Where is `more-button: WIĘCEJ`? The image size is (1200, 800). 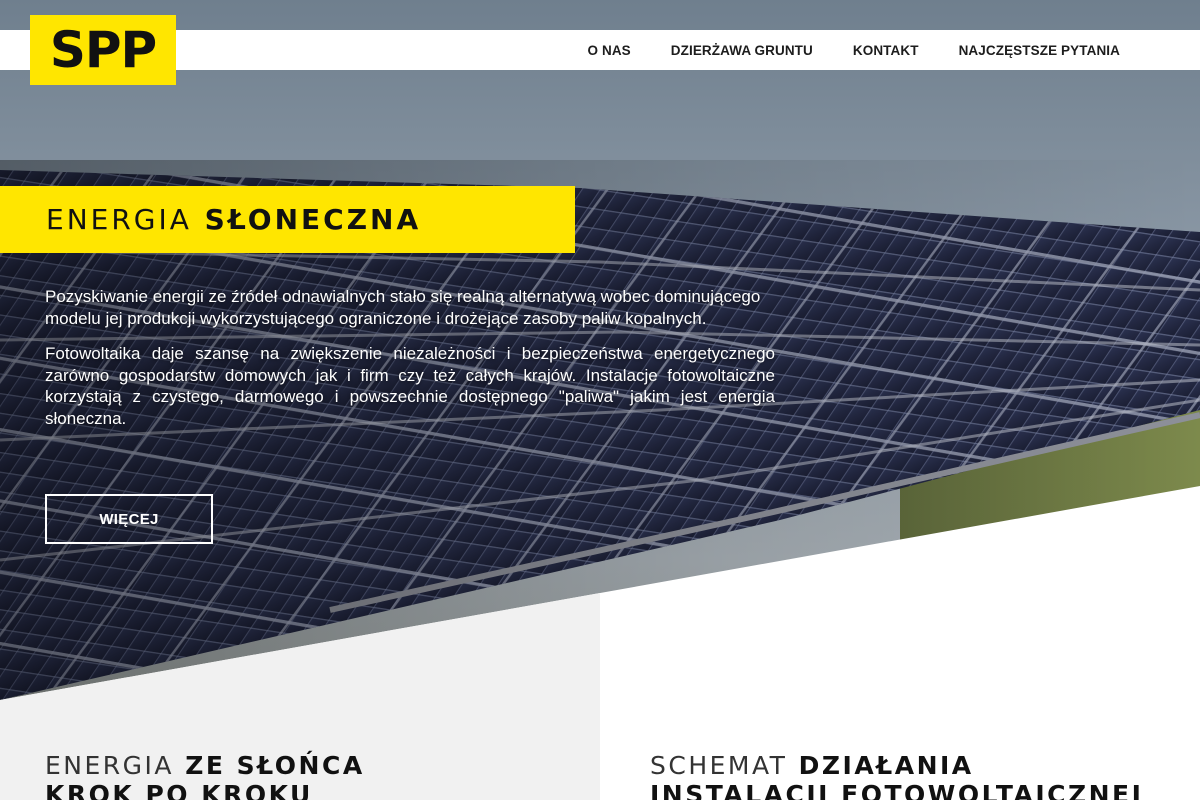 more-button: WIĘCEJ is located at coordinates (129, 519).